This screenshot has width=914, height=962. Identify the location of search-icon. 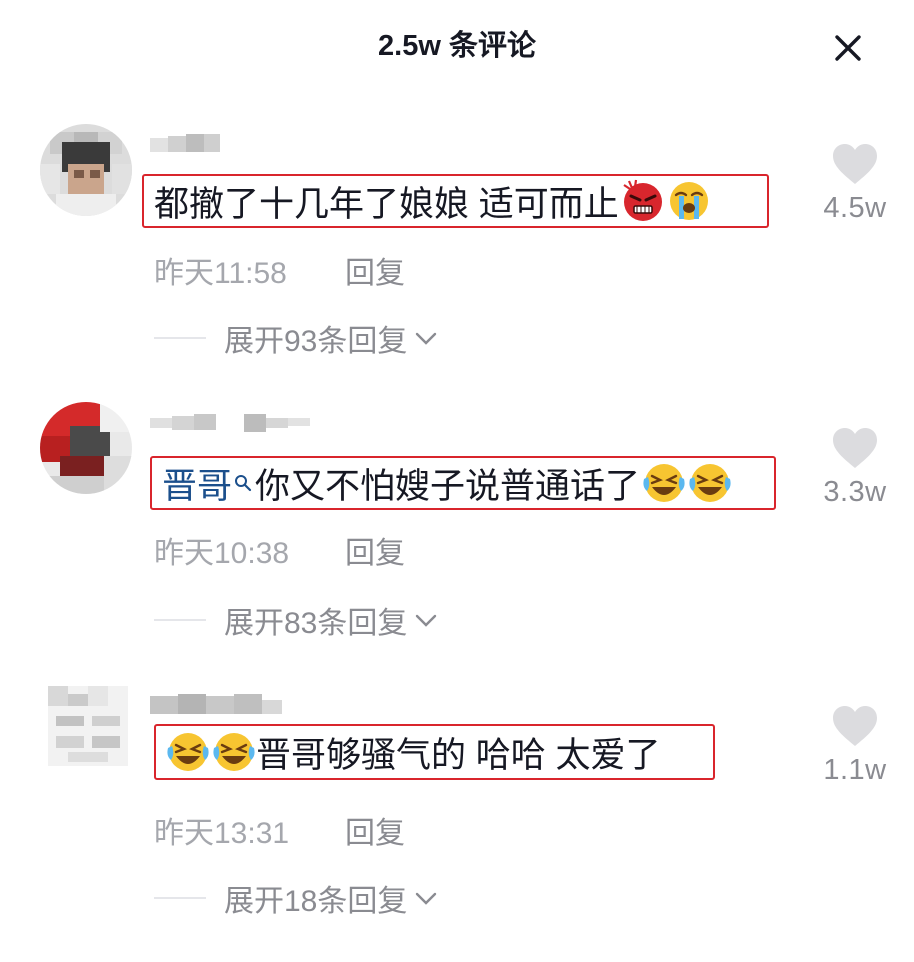
(243, 483).